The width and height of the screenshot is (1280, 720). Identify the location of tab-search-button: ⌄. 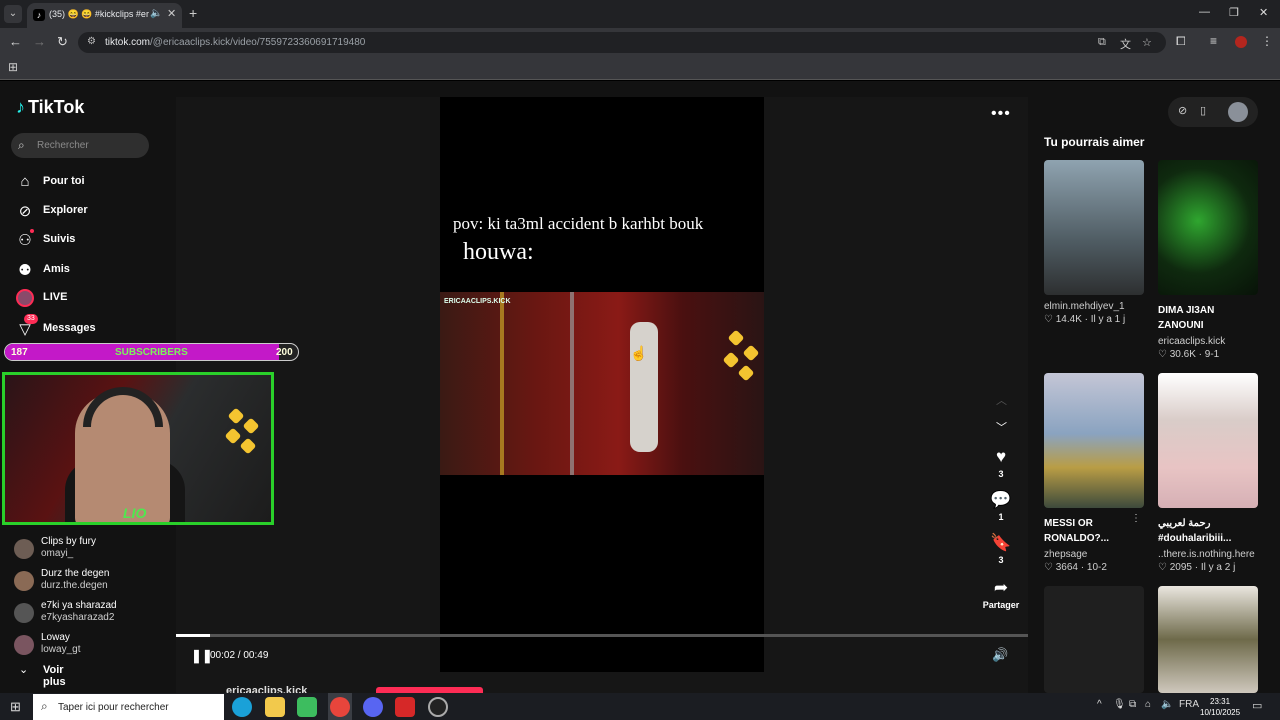
(13, 14).